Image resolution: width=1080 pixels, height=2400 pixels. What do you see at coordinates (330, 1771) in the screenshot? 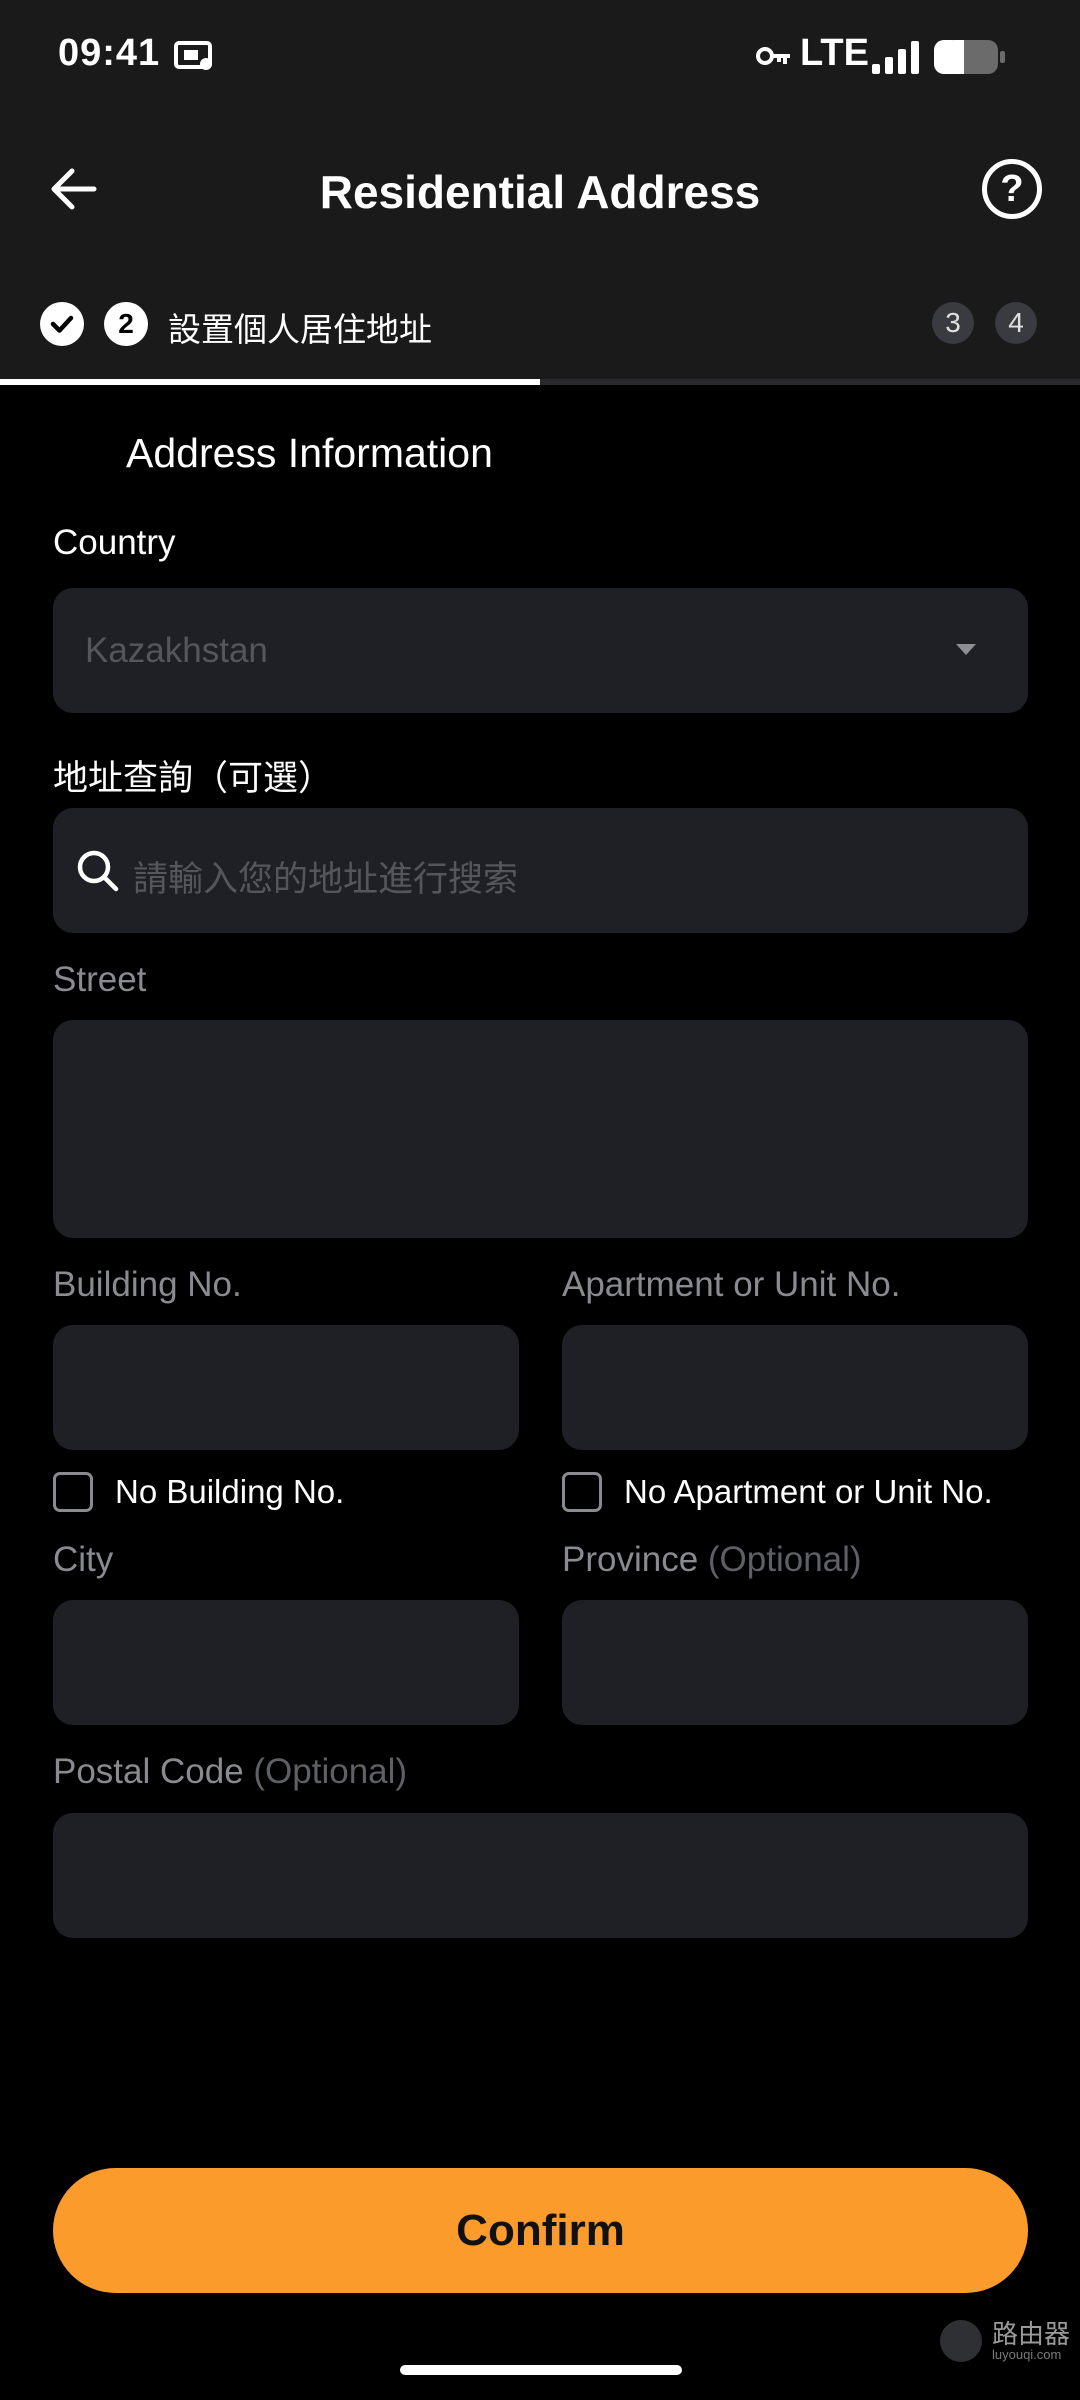
I see `postal-code-optional-tag: (Optional)` at bounding box center [330, 1771].